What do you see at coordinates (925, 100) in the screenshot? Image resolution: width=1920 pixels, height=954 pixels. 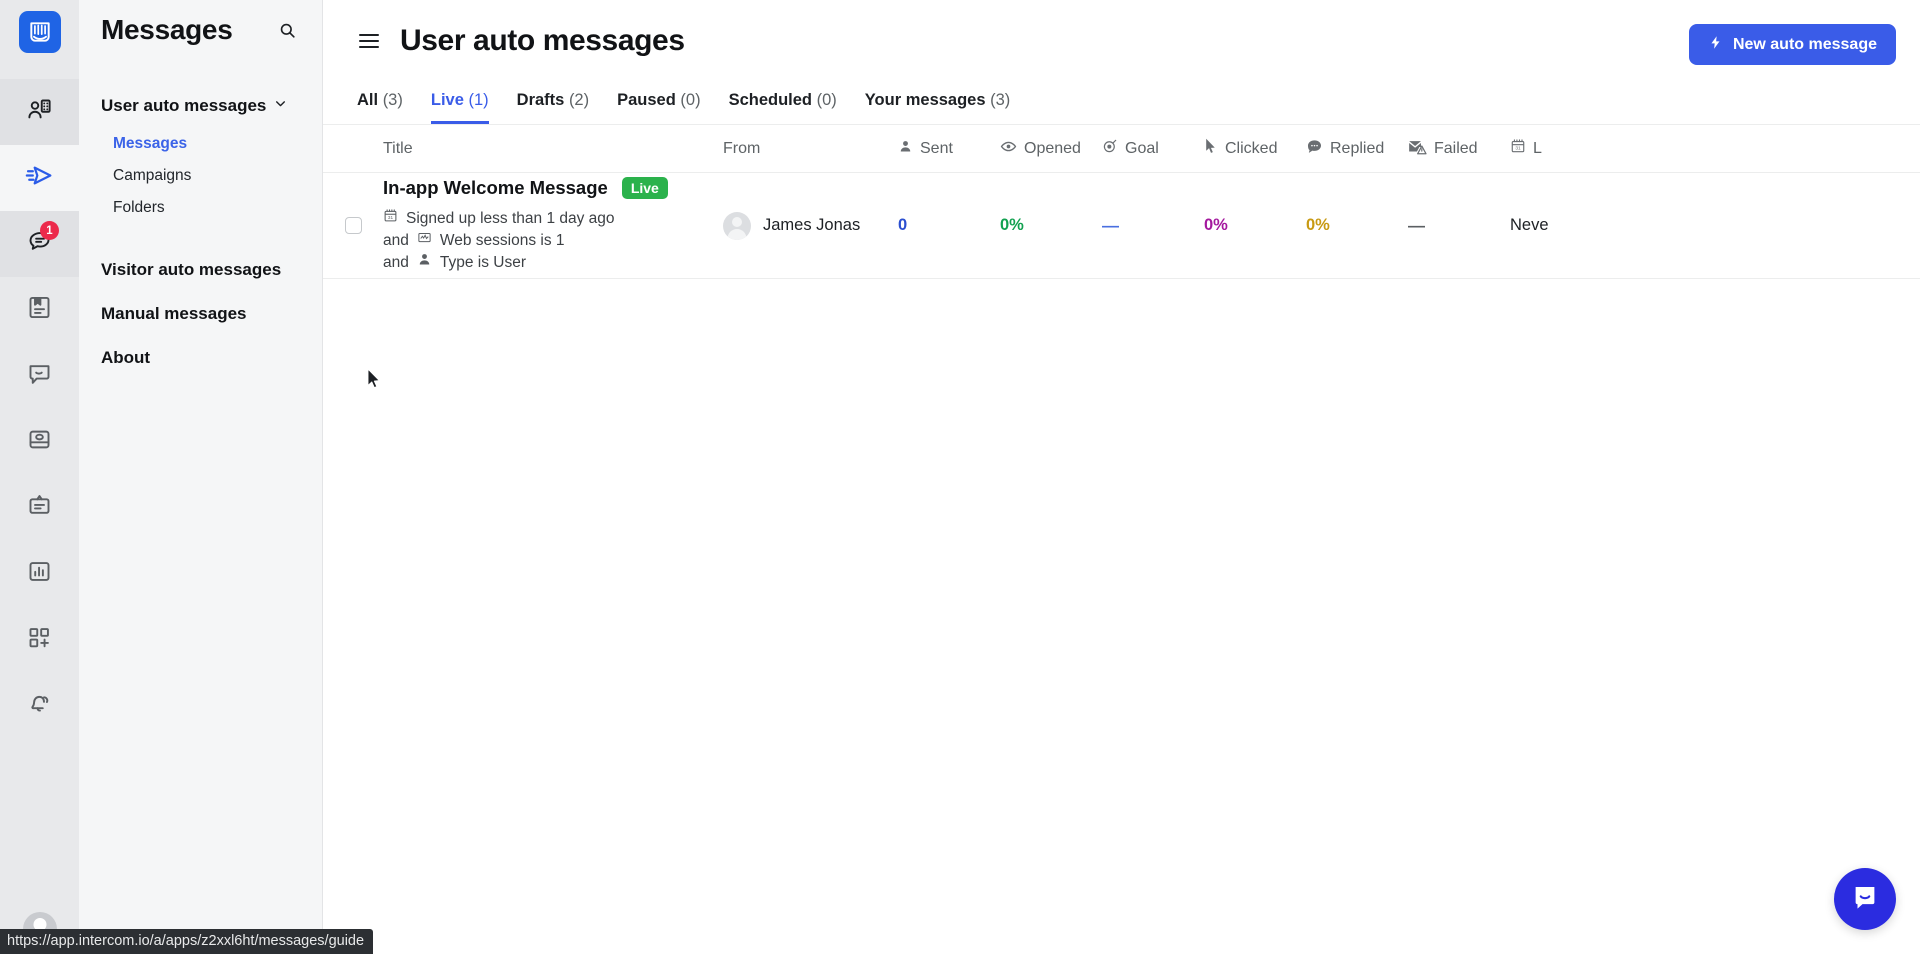 I see `tab-your-messages-label: Your messages` at bounding box center [925, 100].